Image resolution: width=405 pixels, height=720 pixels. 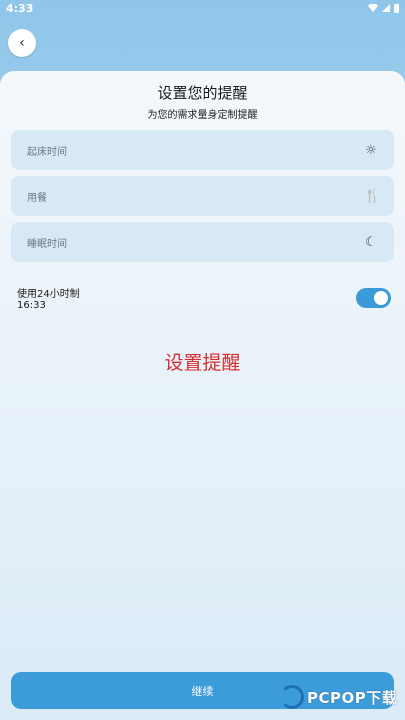 I want to click on 24-hour-label: 使用24小时制, so click(x=48, y=294).